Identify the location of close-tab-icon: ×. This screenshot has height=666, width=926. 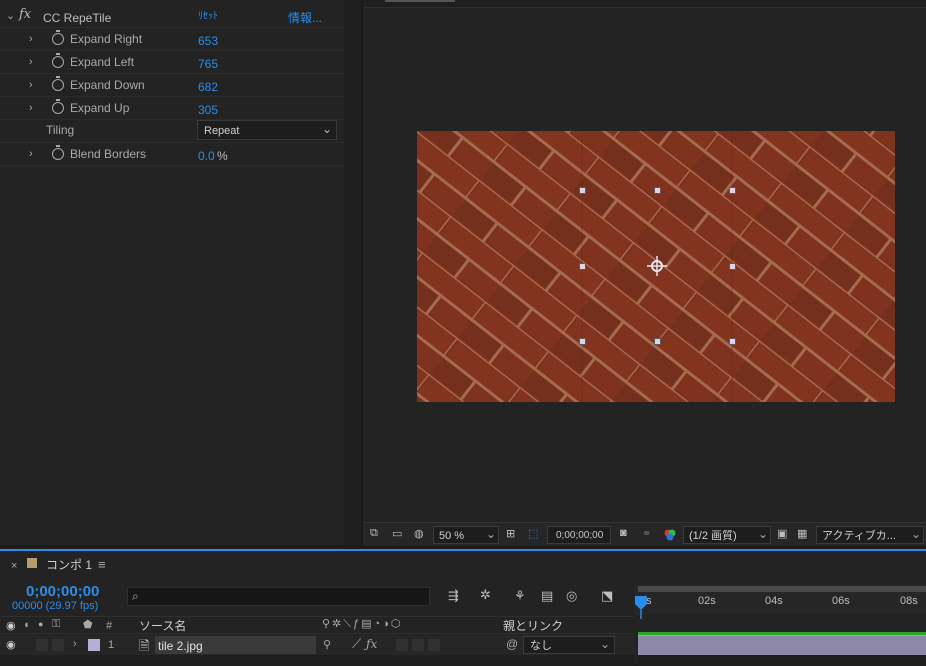
(14, 566).